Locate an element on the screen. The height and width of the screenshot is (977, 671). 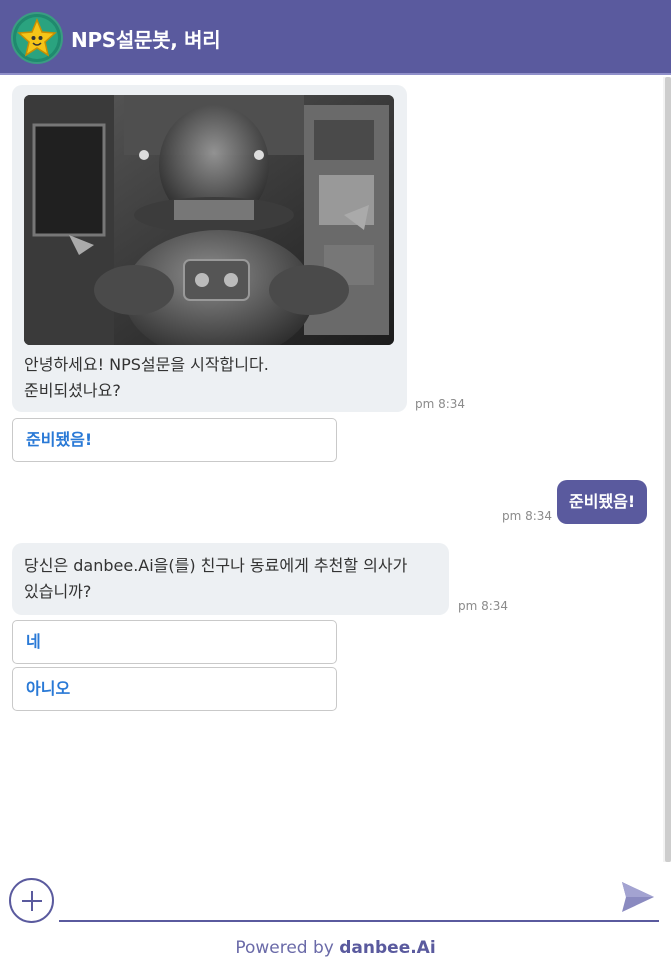
robot-image is located at coordinates (209, 220).